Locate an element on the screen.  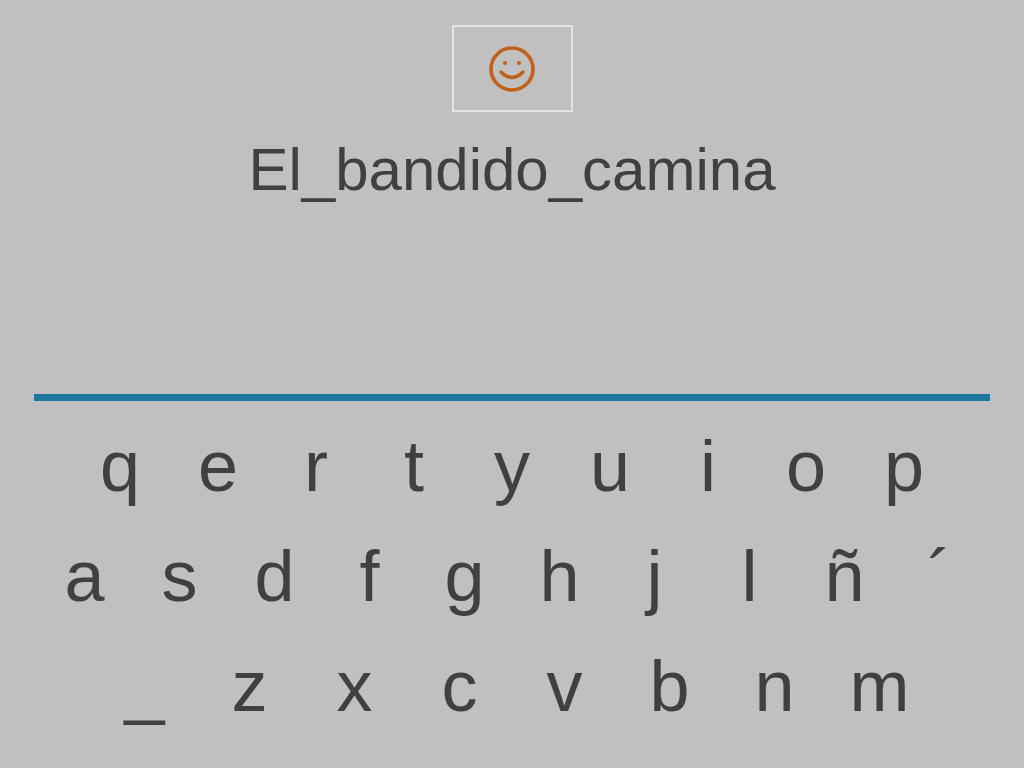
key-button: i is located at coordinates (708, 466).